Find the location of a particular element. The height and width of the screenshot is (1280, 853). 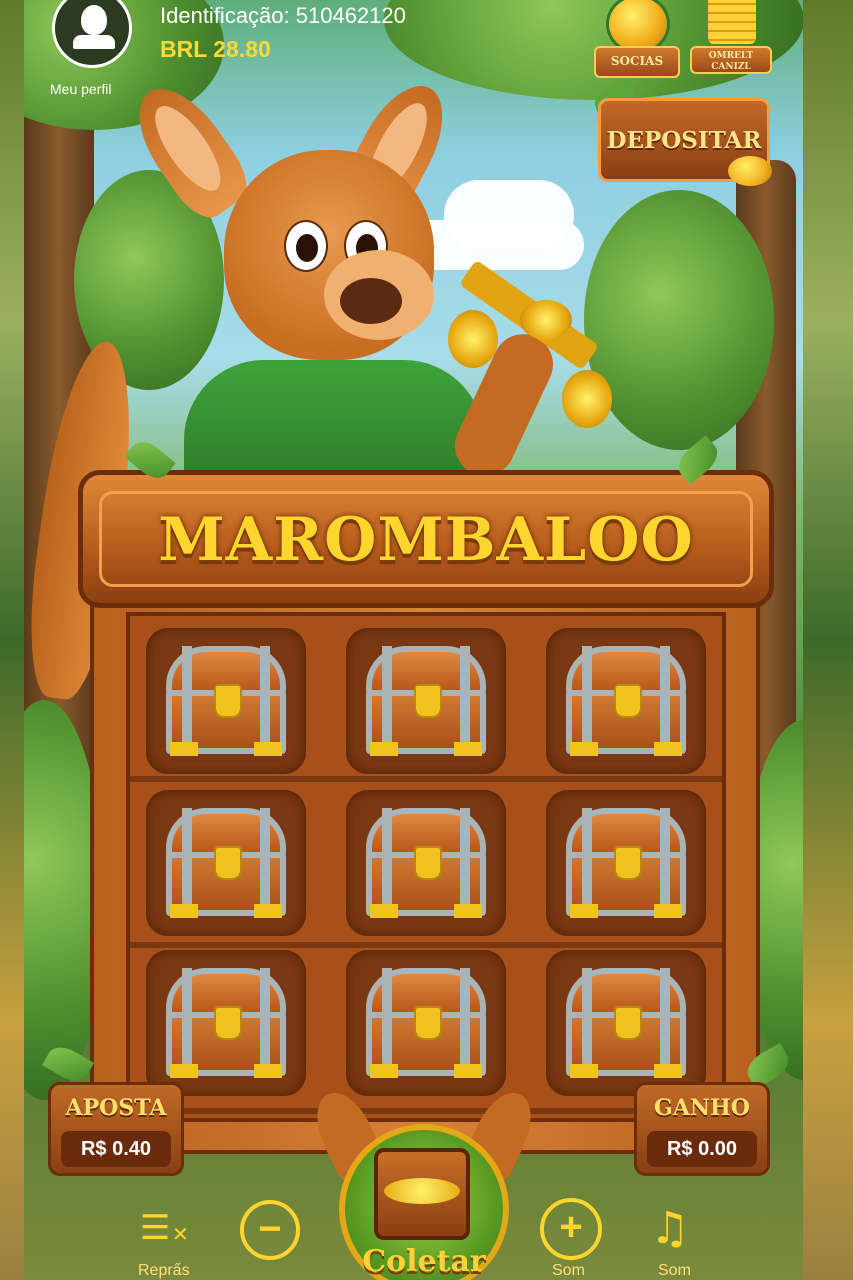

title-plank: MAROMBALOO is located at coordinates (426, 539).